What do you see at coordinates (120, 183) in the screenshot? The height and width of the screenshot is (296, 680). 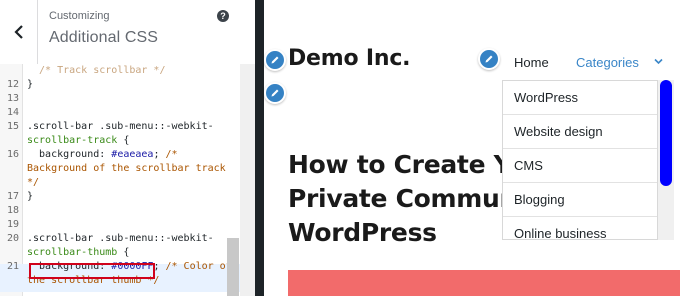 I see `code-line: */` at bounding box center [120, 183].